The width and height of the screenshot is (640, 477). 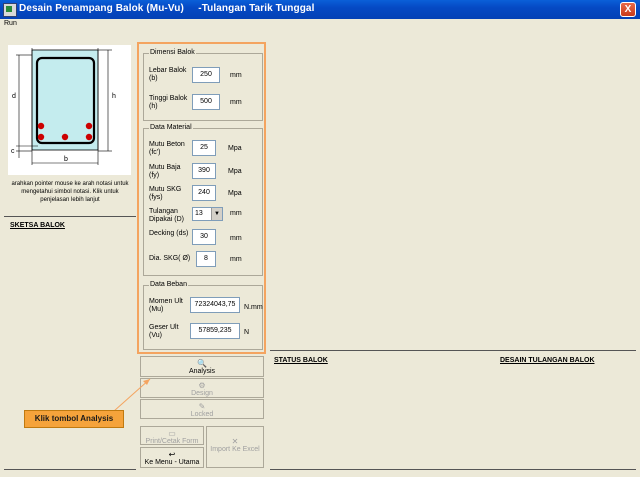 I want to click on baja-unit: Mpa, so click(x=235, y=171).